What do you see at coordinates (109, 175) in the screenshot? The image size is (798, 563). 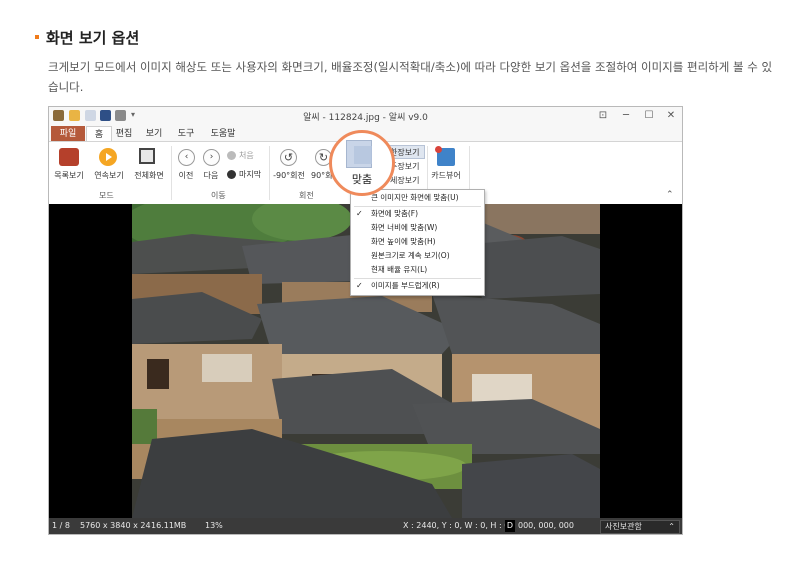 I see `slideshow-button: 연속보기` at bounding box center [109, 175].